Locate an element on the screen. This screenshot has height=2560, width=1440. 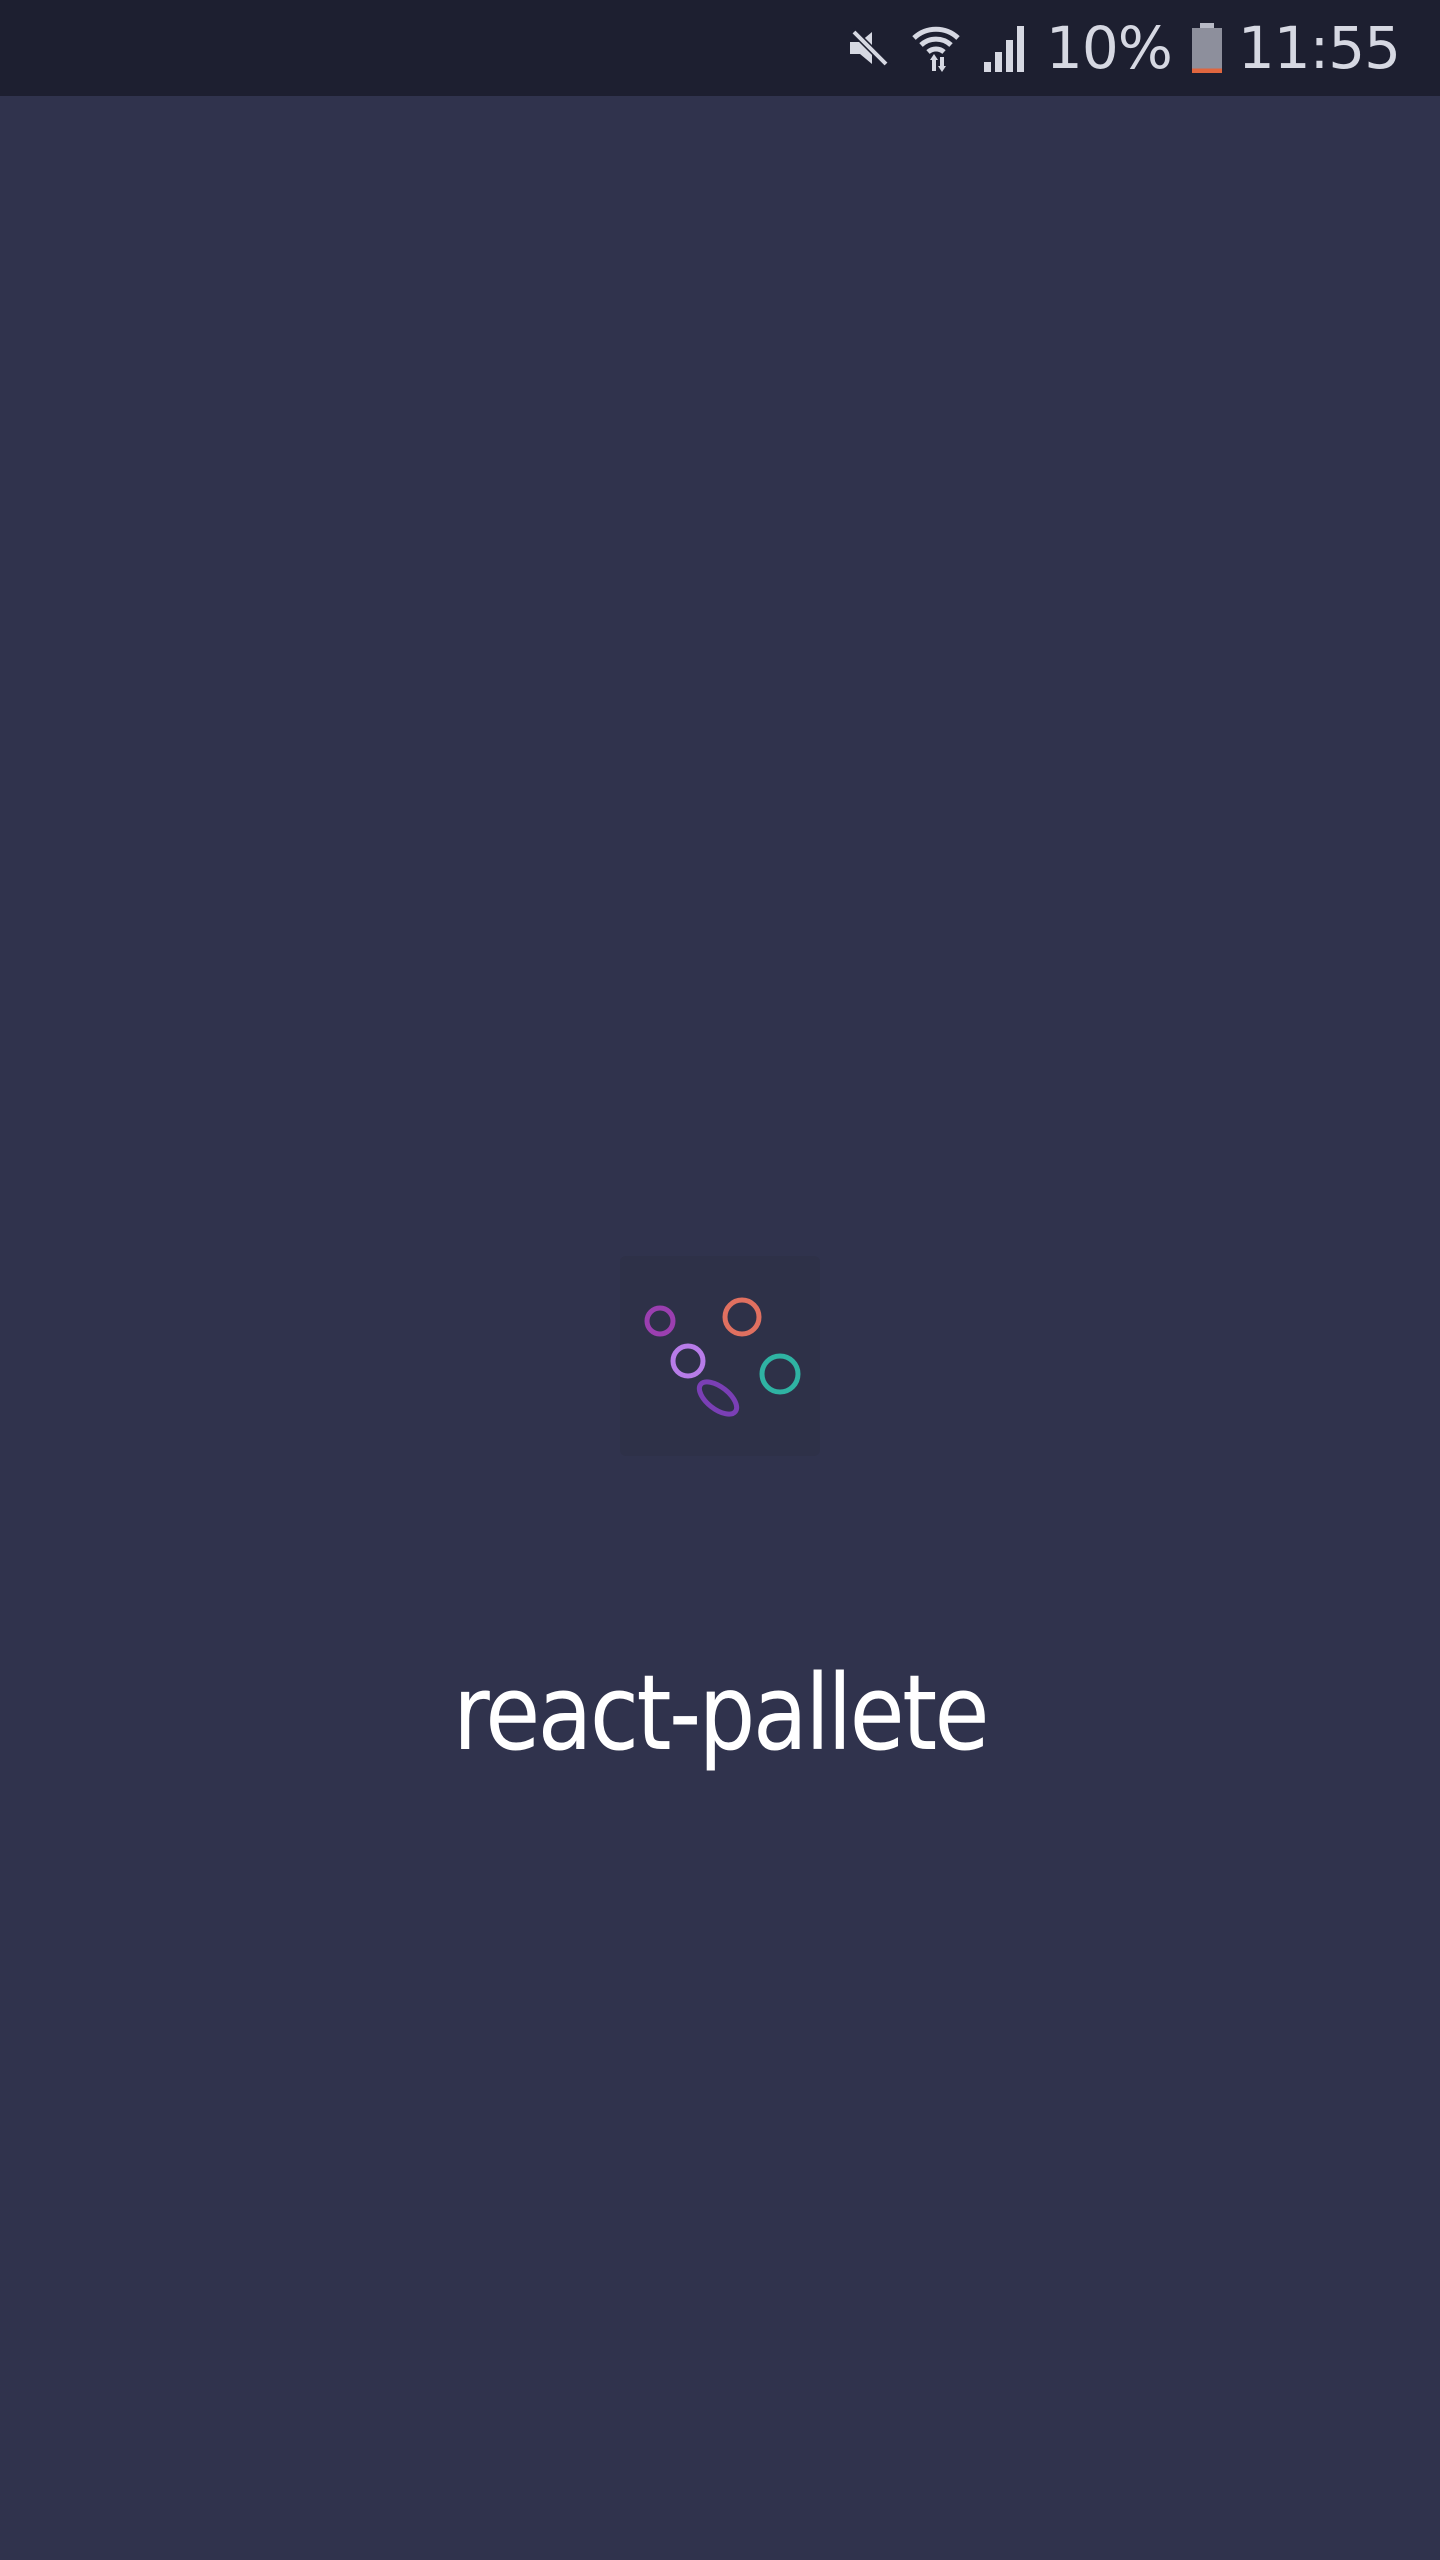
logo-circle-lavender is located at coordinates (688, 1361).